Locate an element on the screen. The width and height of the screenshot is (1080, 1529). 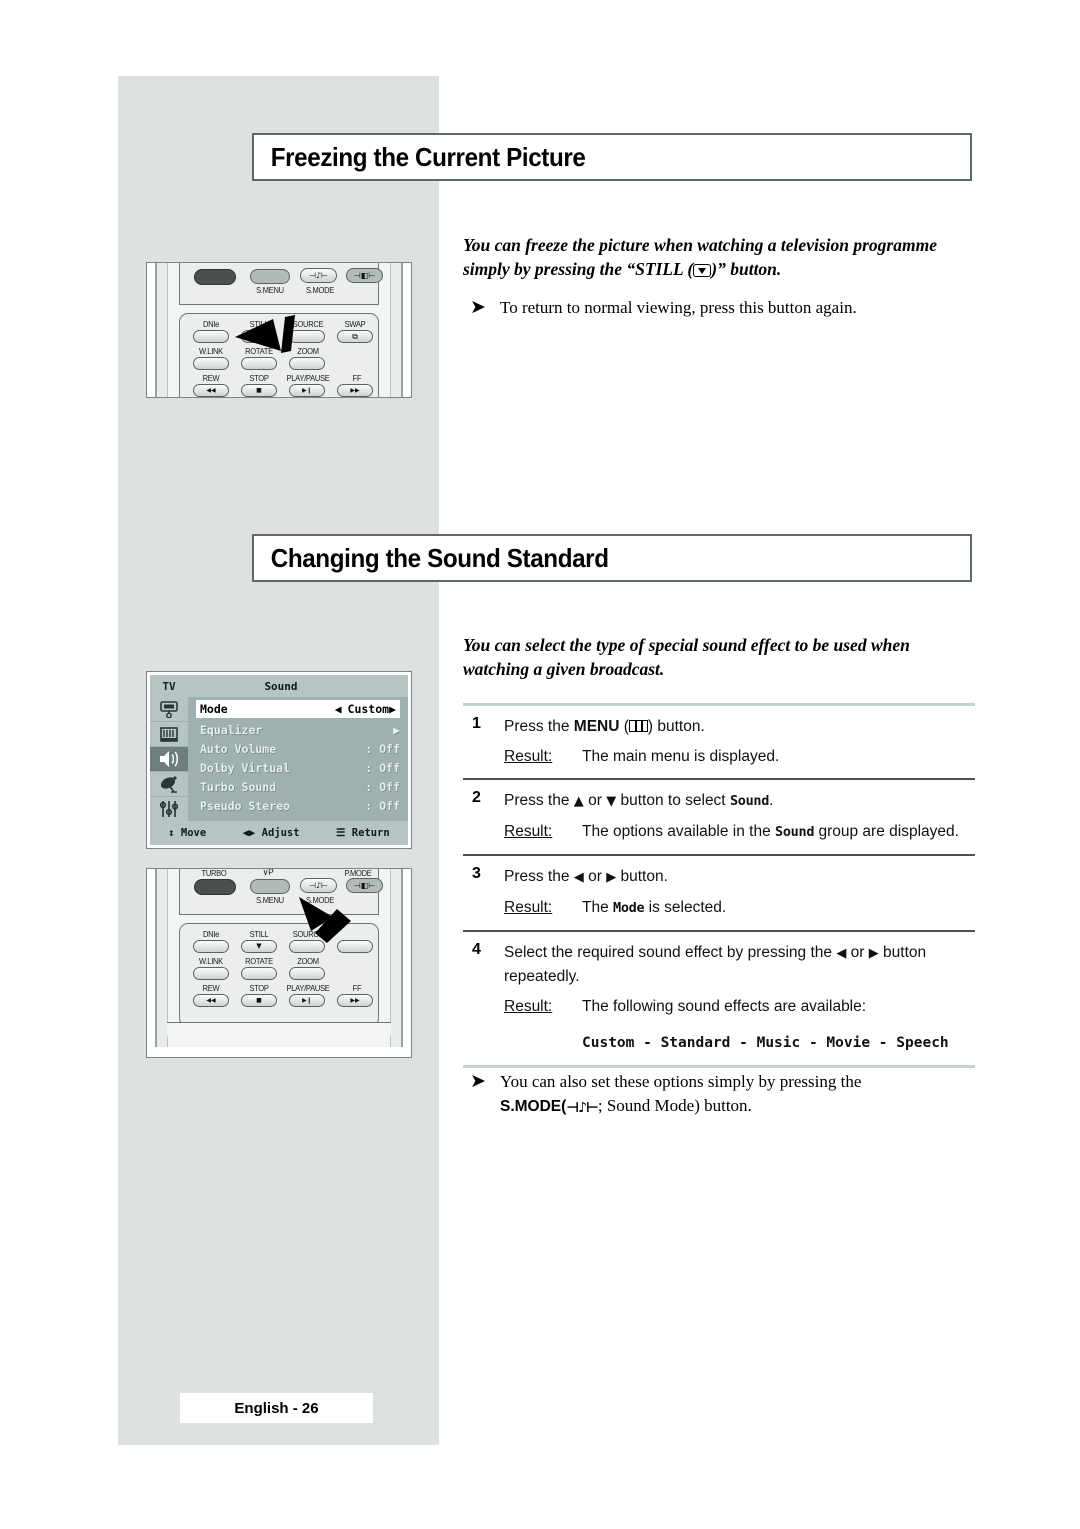
left-arrow-icon: ◀ is located at coordinates (338, 709).